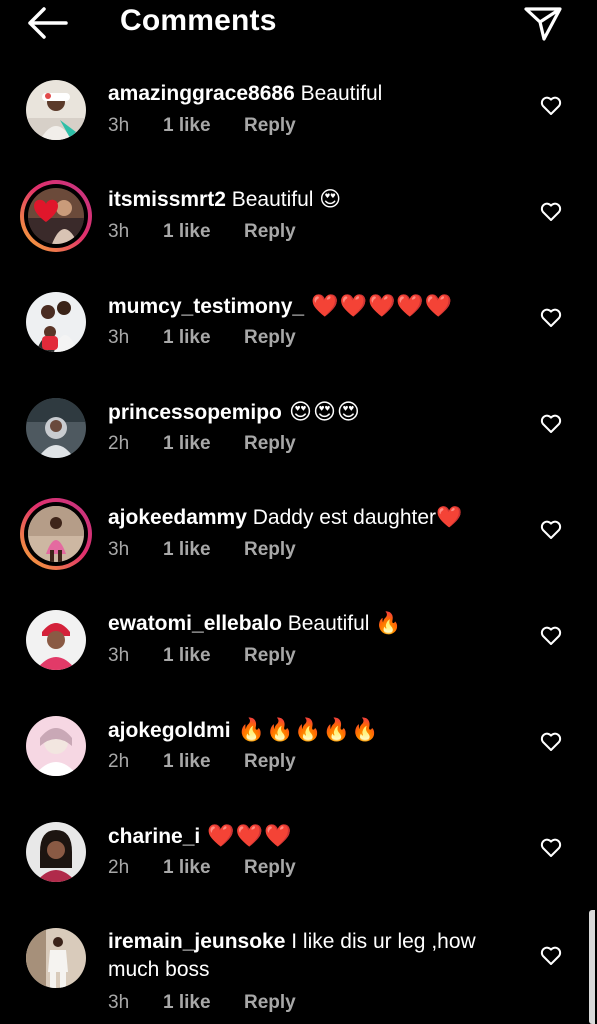  I want to click on comment-username: ewatomi_ellebalo, so click(195, 623).